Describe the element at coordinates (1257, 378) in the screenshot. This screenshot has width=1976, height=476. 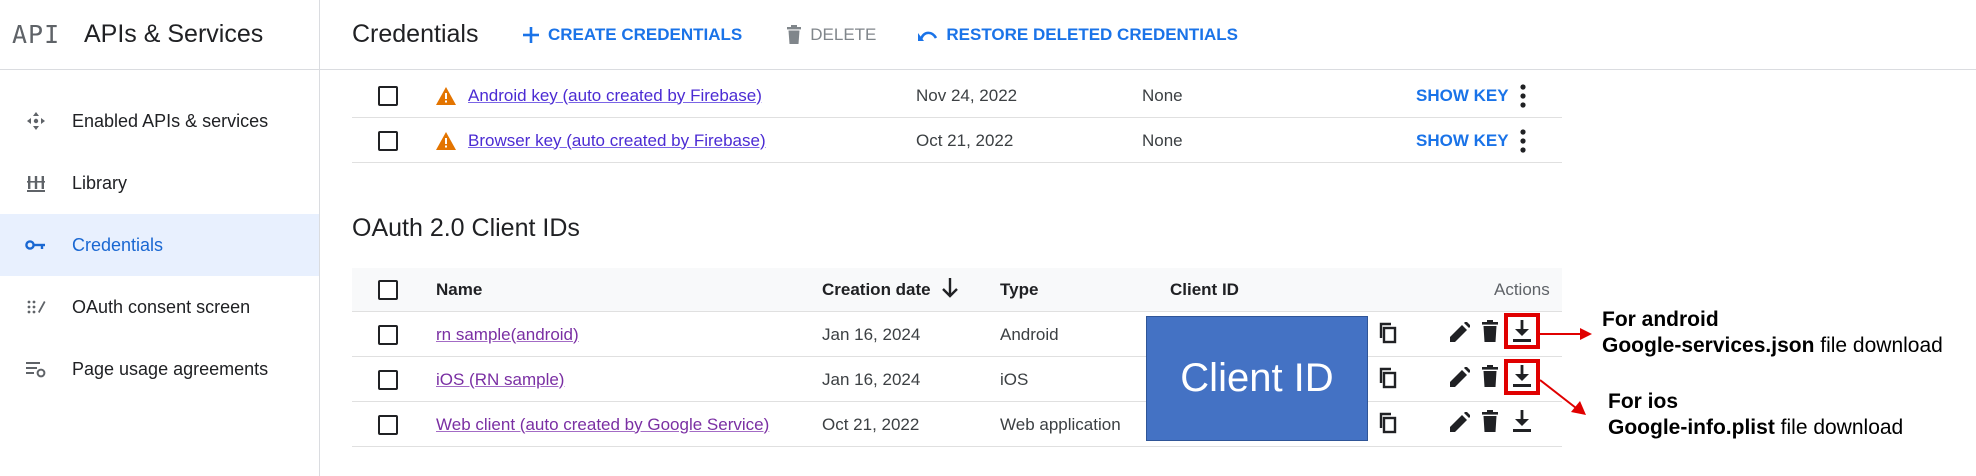
I see `client-id-overlay: Client ID` at that location.